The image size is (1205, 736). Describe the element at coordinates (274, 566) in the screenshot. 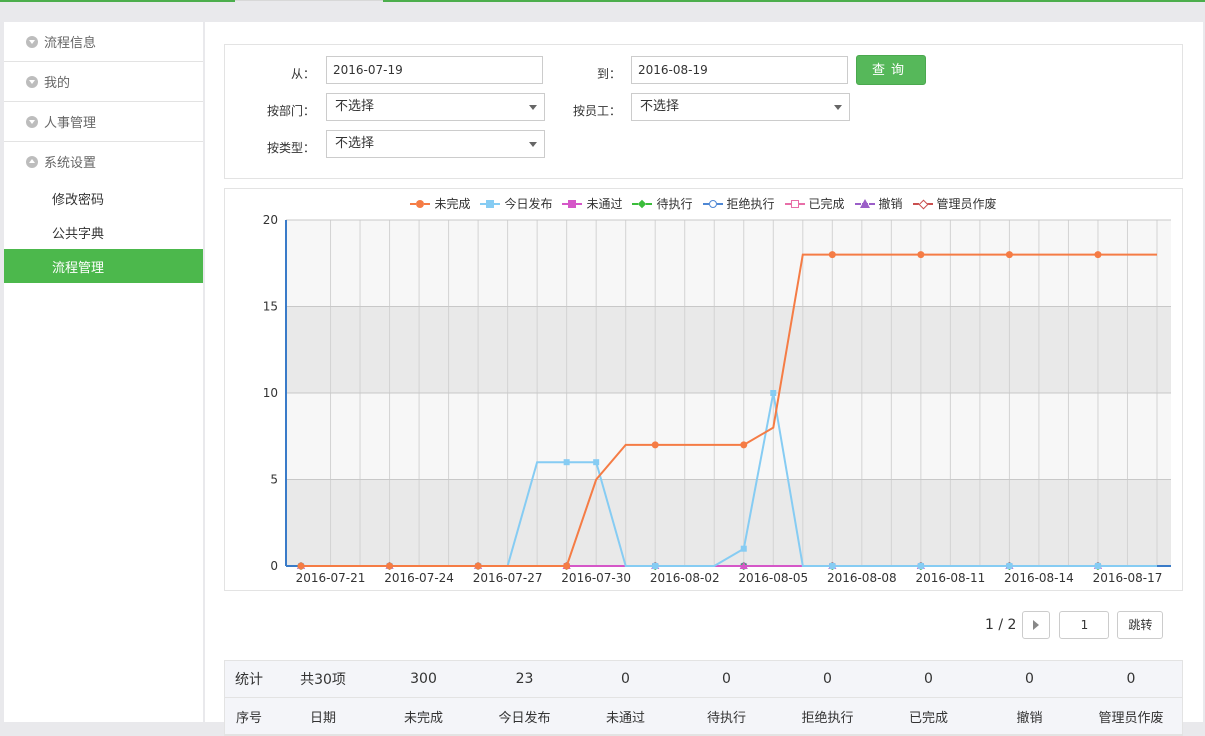

I see `y-tick-label: 0` at that location.